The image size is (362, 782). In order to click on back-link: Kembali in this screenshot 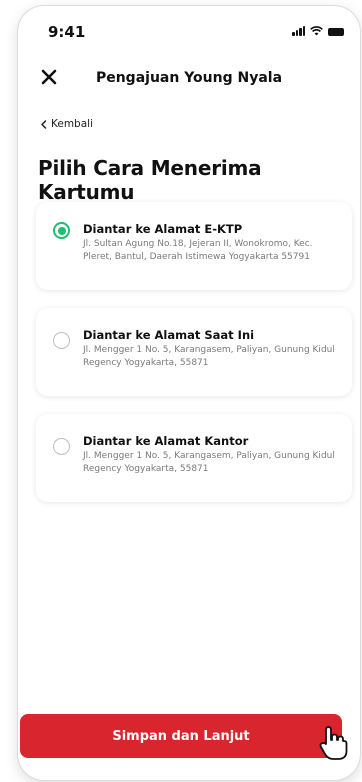, I will do `click(66, 124)`.